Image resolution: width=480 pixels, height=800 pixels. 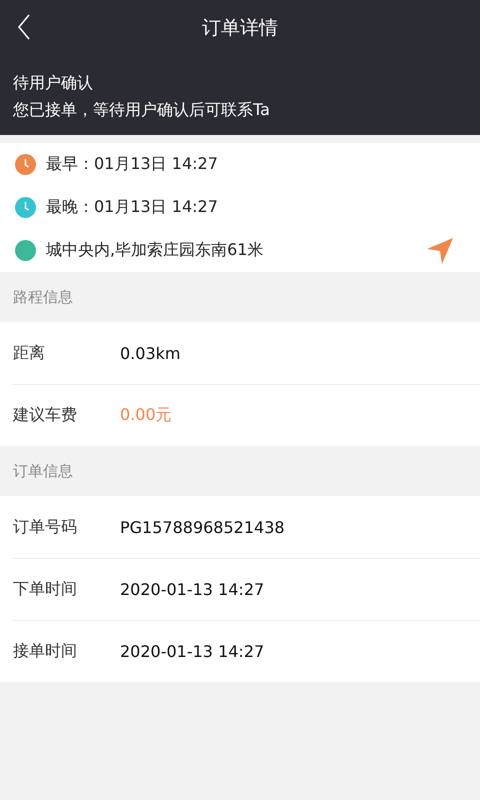 I want to click on window-title: 订单详情, so click(x=240, y=28).